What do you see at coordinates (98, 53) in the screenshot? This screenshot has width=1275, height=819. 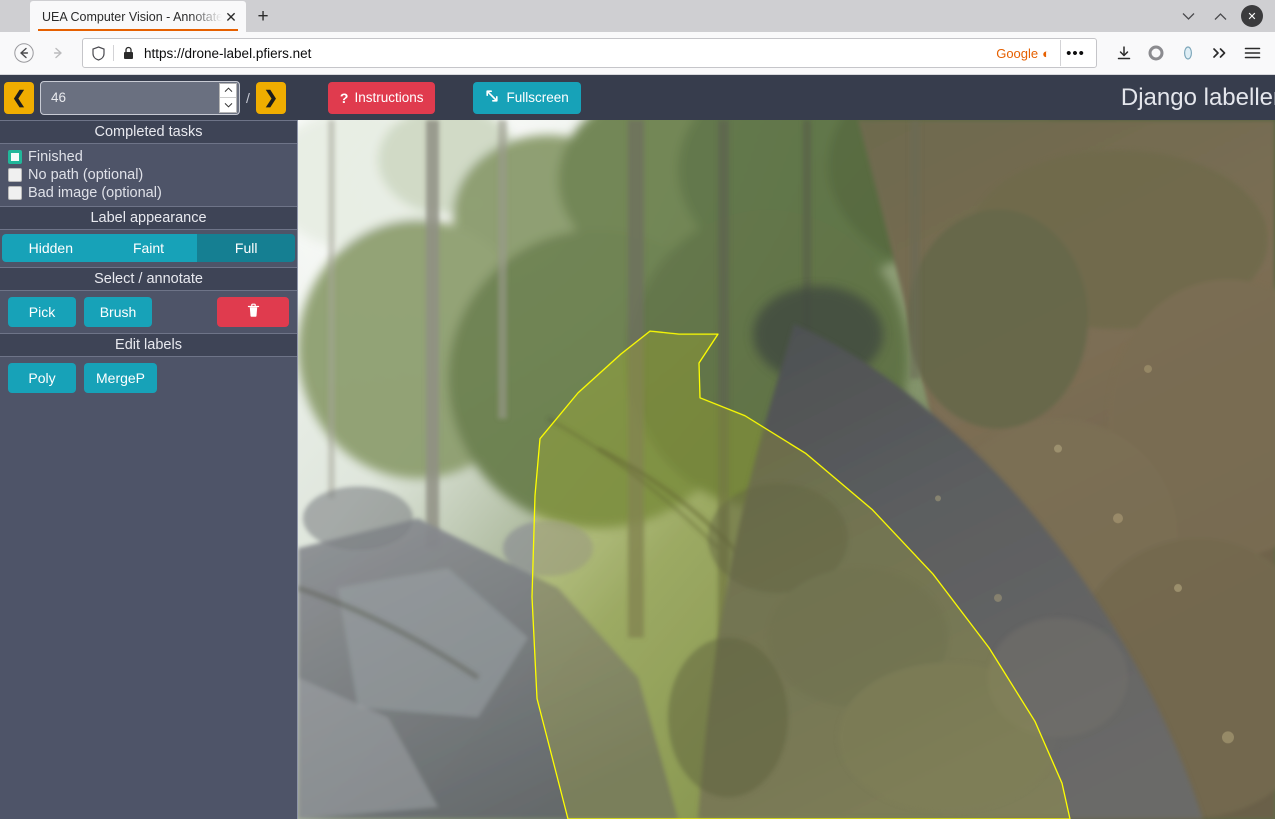 I see `shield-icon` at bounding box center [98, 53].